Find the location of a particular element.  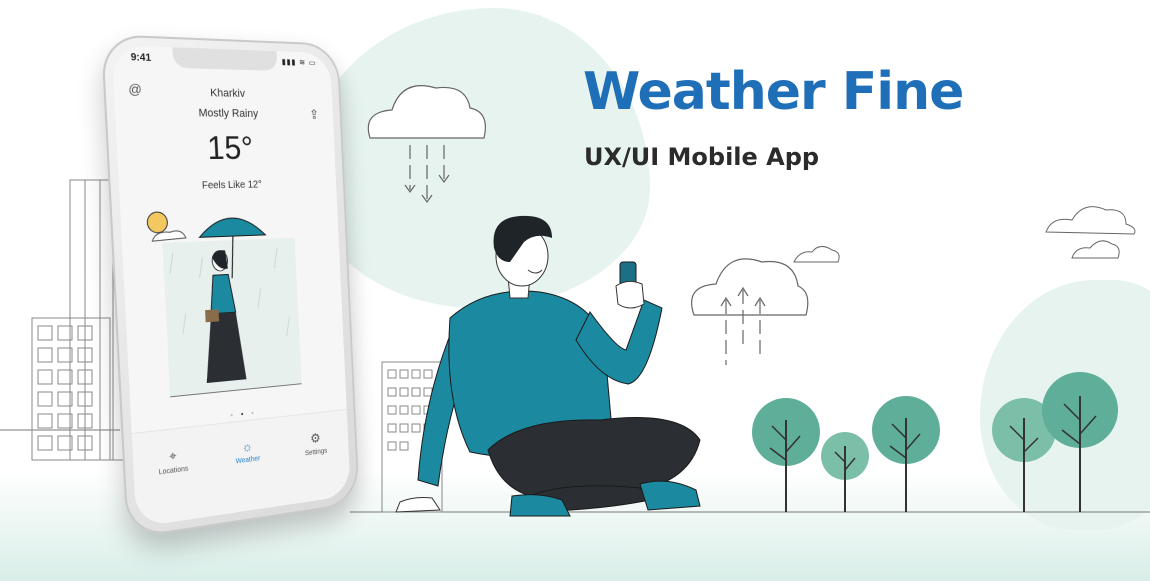

city-name: Kharkiv is located at coordinates (228, 93).